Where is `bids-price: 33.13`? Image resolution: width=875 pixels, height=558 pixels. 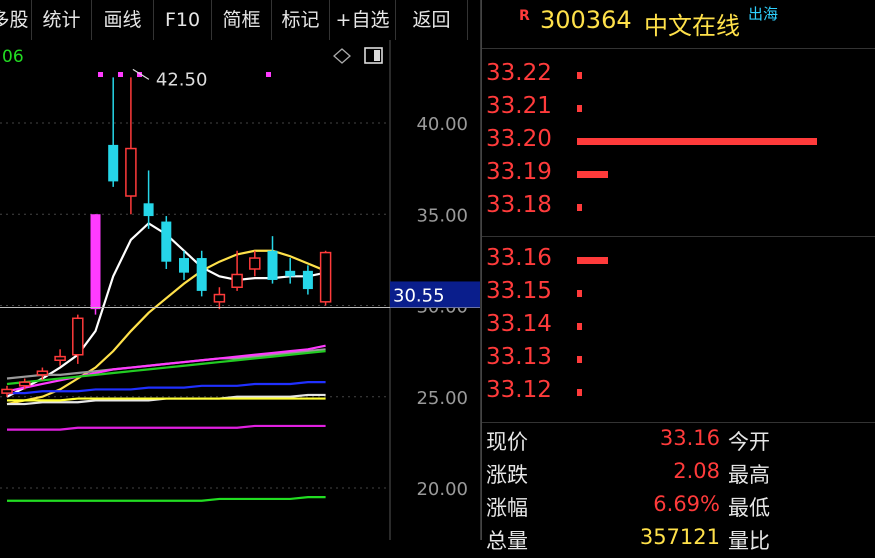 bids-price: 33.13 is located at coordinates (519, 357).